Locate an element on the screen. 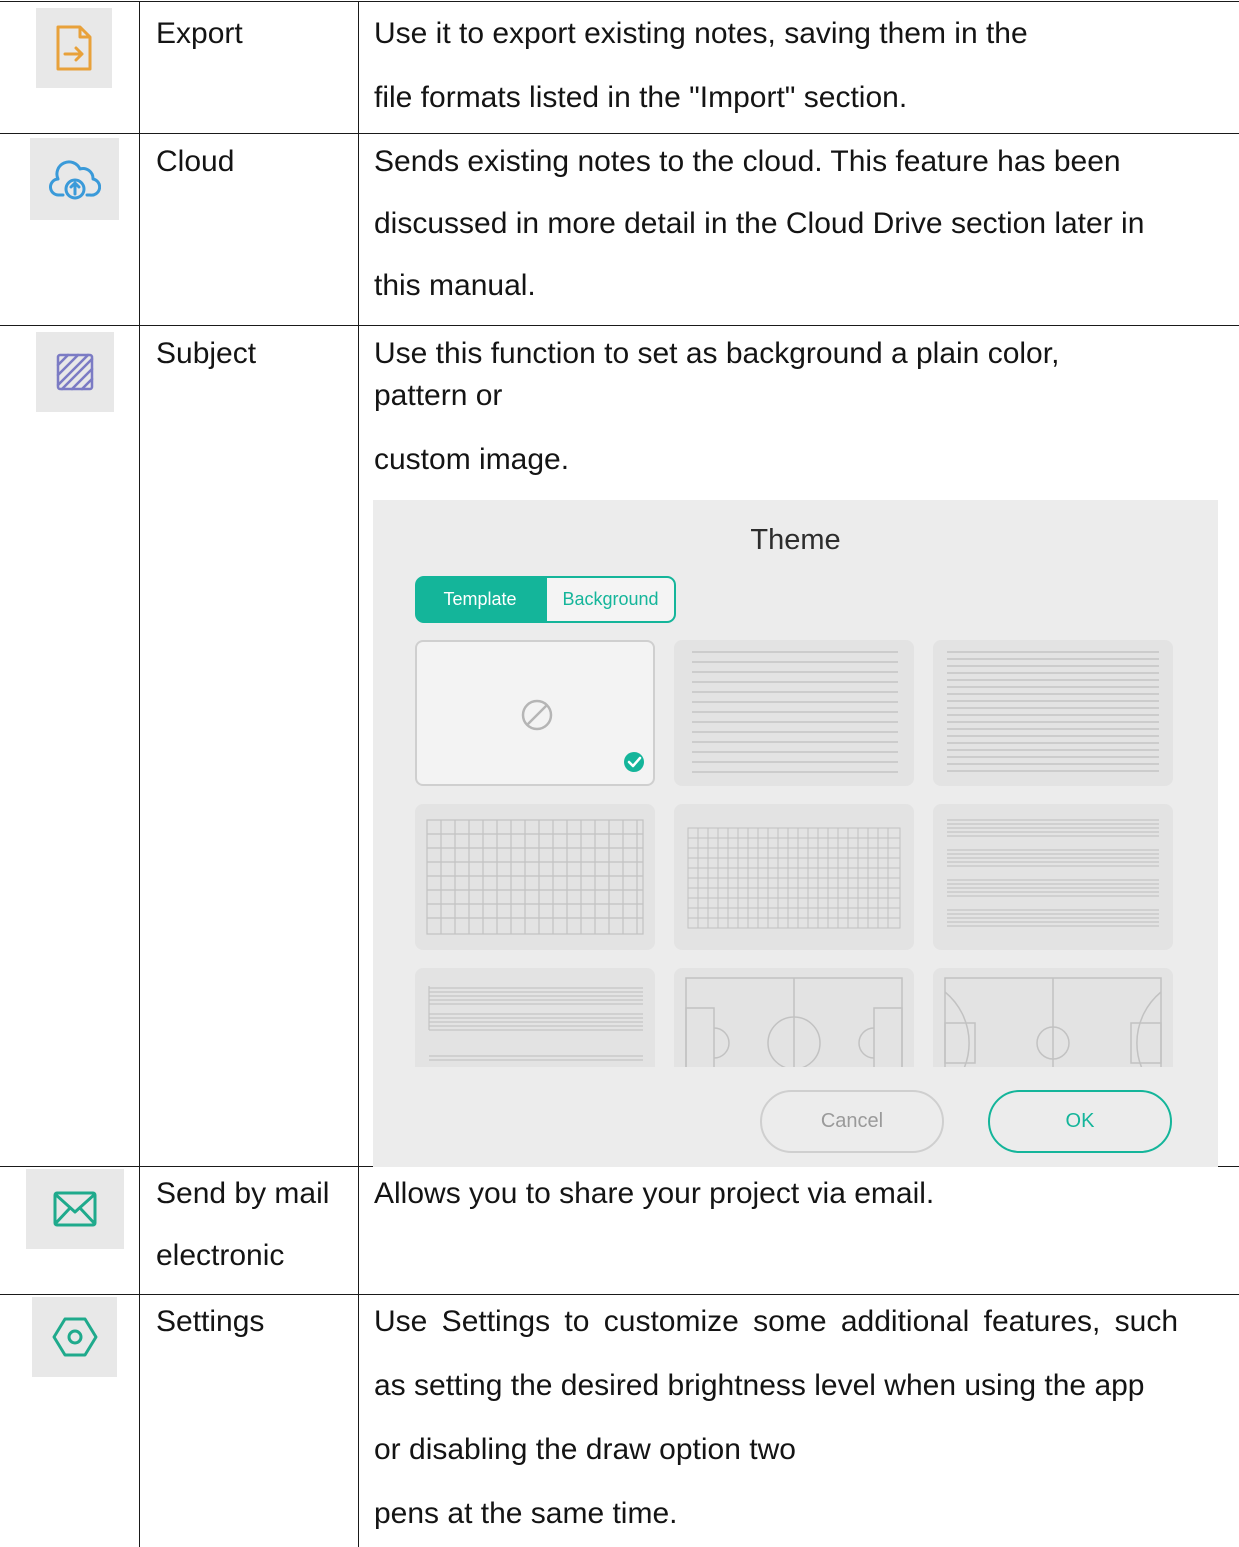 The image size is (1239, 1547). cloud-upload-icon is located at coordinates (74, 179).